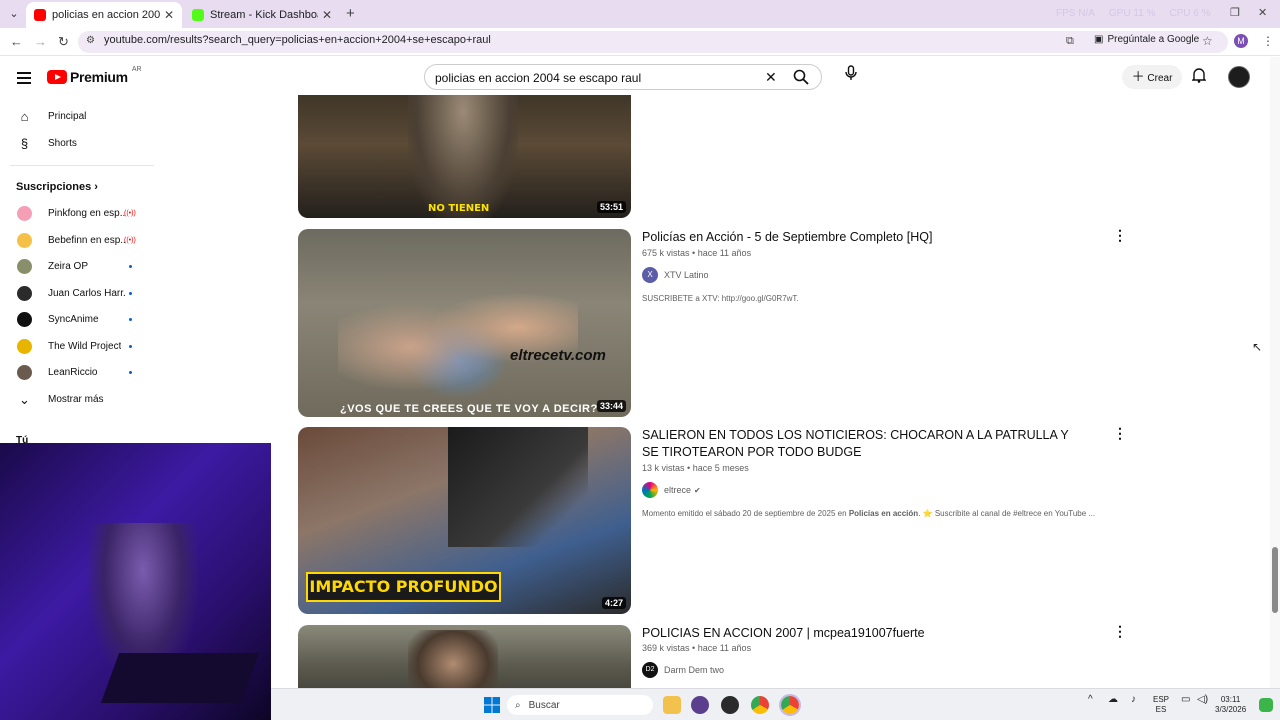  What do you see at coordinates (77, 372) in the screenshot?
I see `sidebar-item-channel: LeanRiccio` at bounding box center [77, 372].